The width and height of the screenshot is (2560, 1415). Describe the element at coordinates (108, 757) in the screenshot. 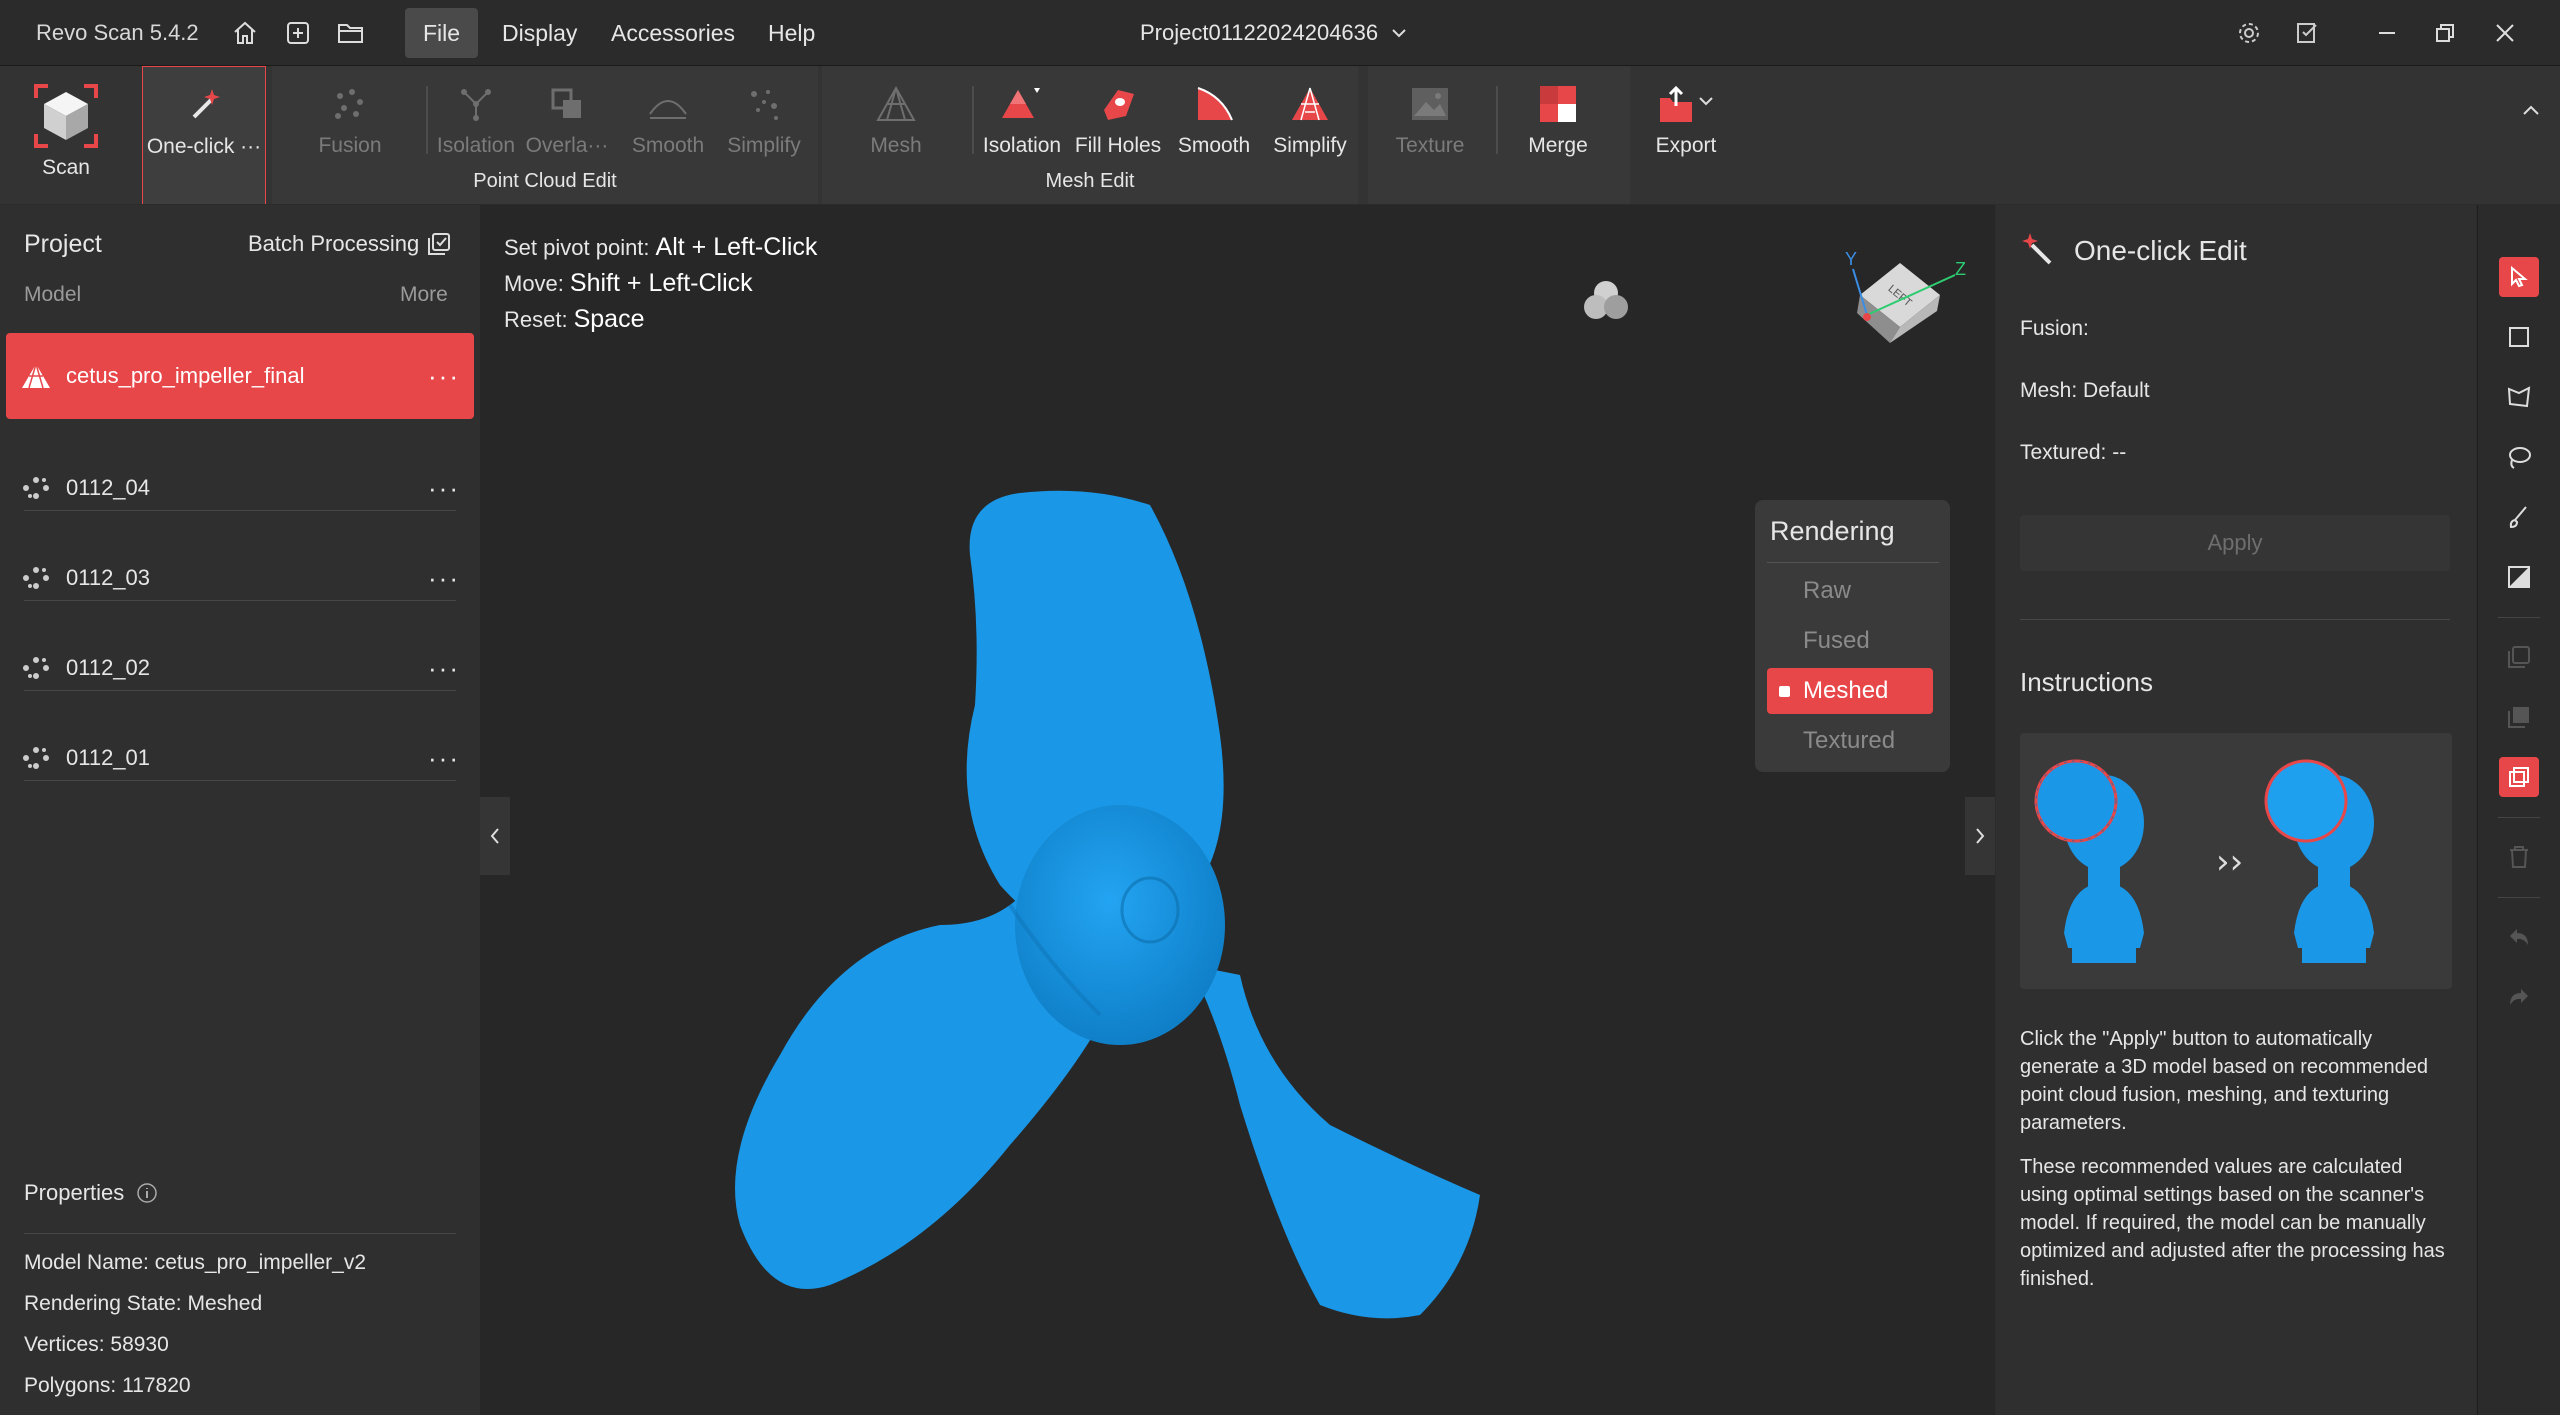

I see `model-name: 0112_01` at that location.